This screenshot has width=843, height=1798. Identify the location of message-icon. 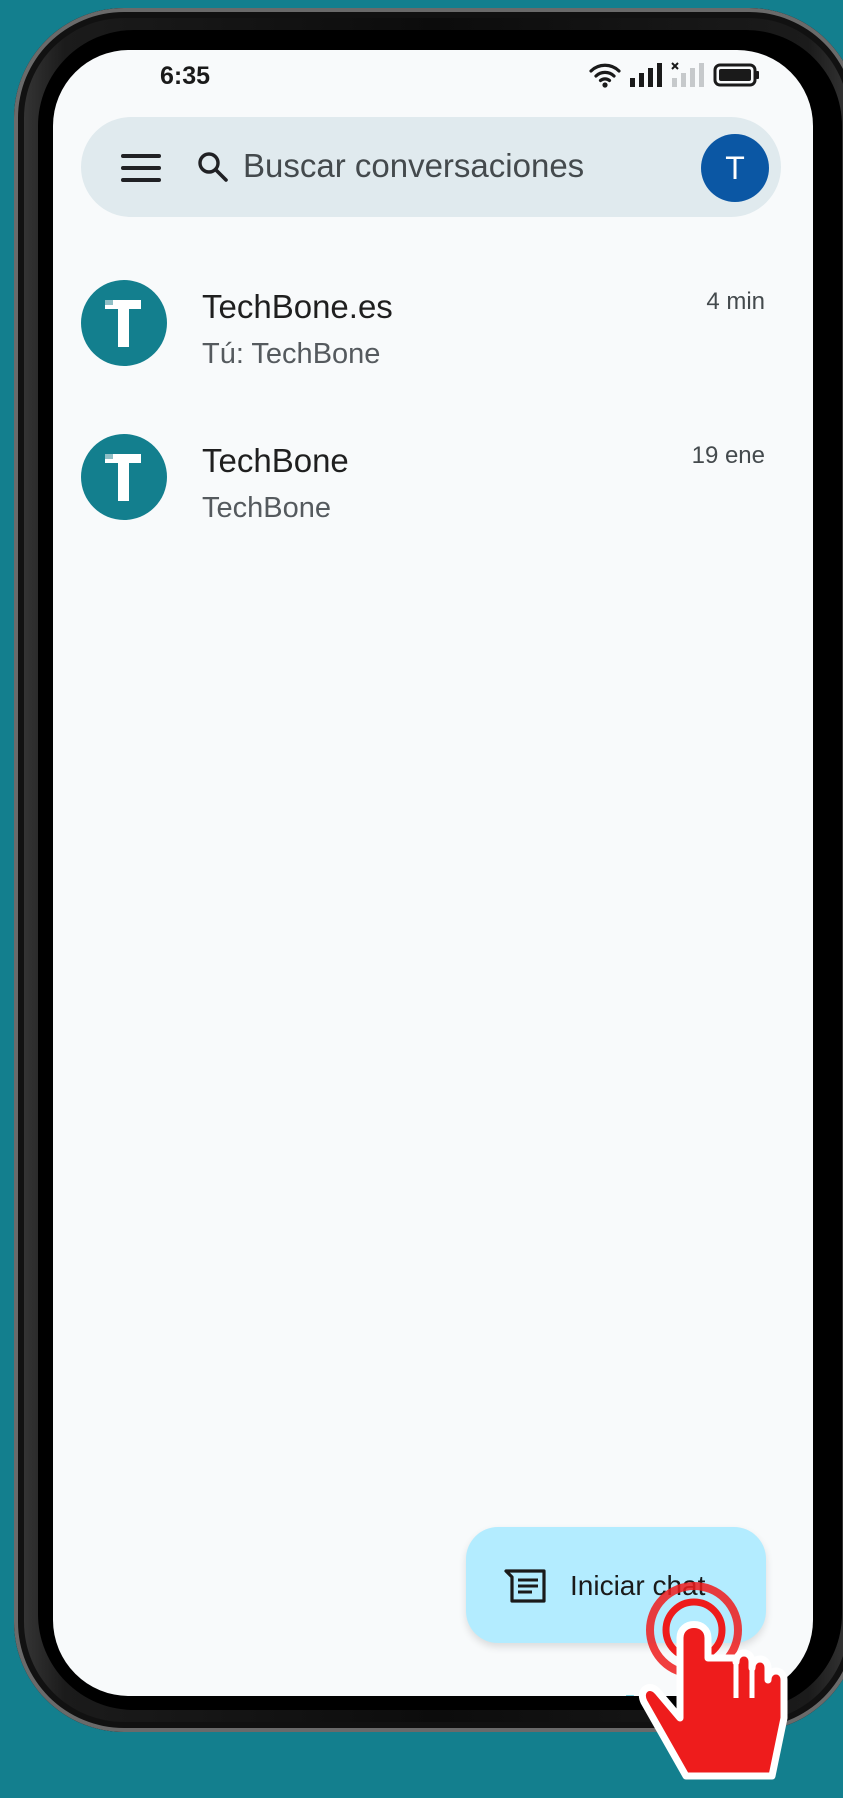
(525, 1586).